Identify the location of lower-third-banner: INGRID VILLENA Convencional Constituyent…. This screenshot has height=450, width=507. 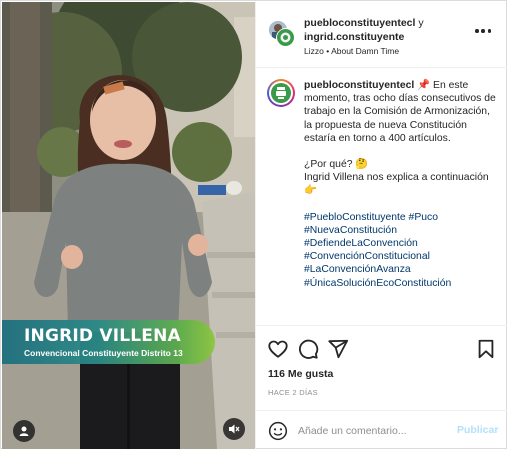
(108, 342).